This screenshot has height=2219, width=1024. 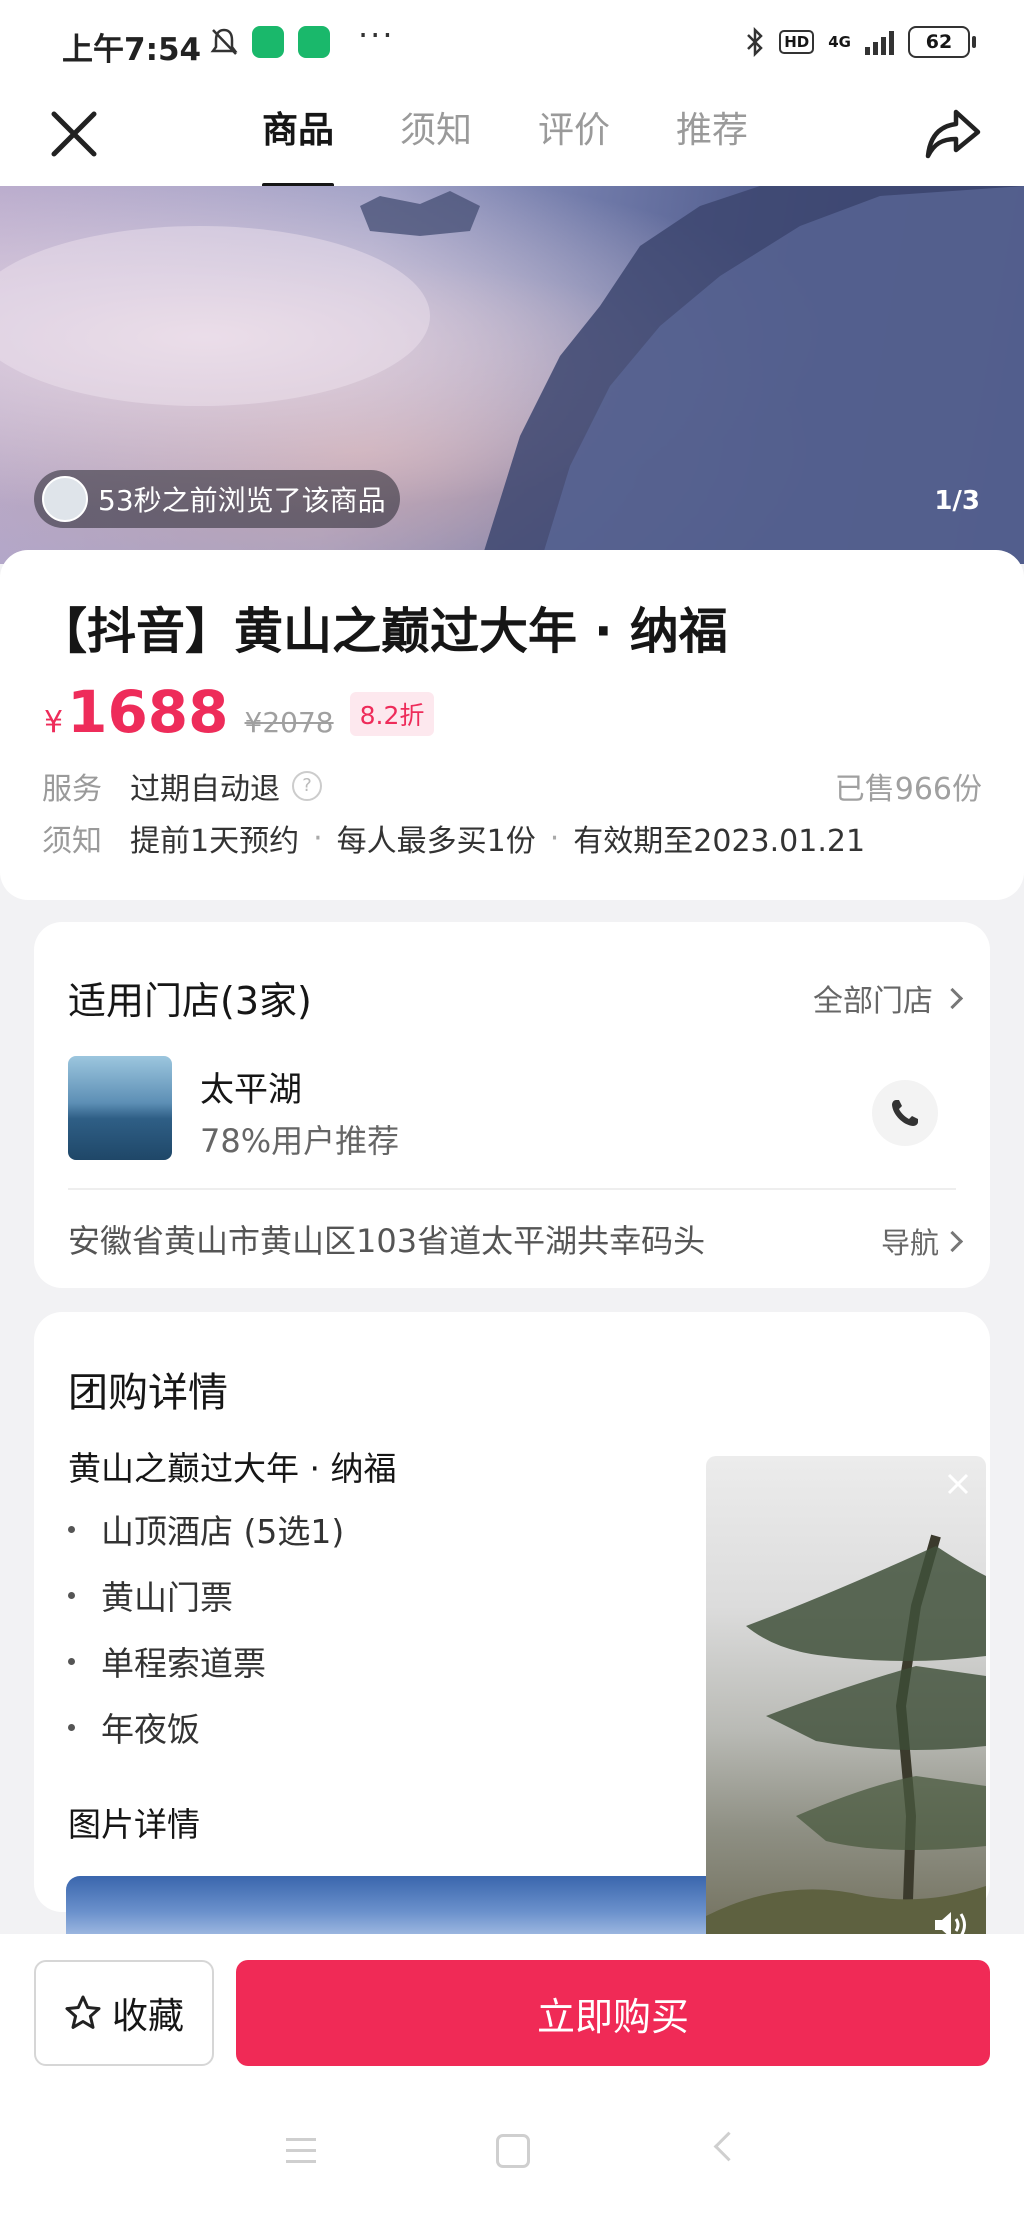 What do you see at coordinates (301, 2151) in the screenshot?
I see `menu-icon` at bounding box center [301, 2151].